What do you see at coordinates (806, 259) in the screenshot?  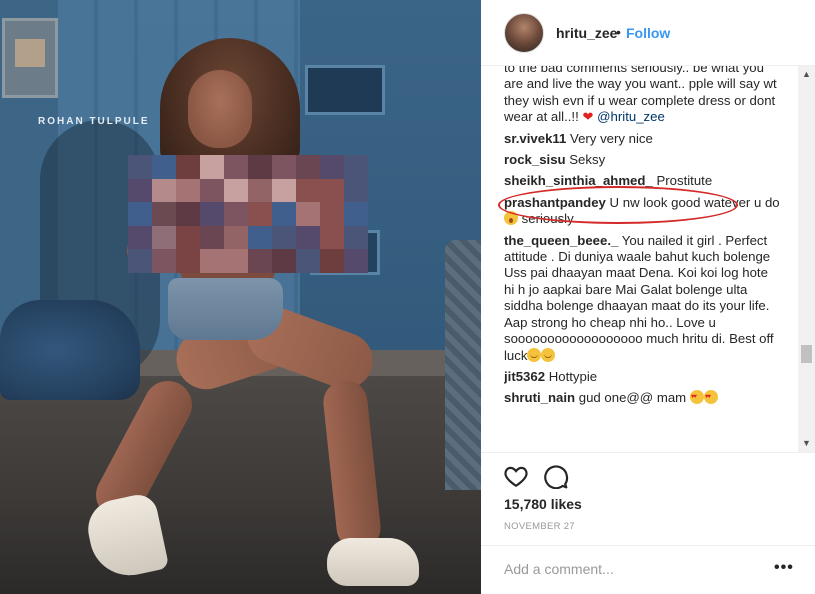 I see `comments-scrollbar: ▲ ▼` at bounding box center [806, 259].